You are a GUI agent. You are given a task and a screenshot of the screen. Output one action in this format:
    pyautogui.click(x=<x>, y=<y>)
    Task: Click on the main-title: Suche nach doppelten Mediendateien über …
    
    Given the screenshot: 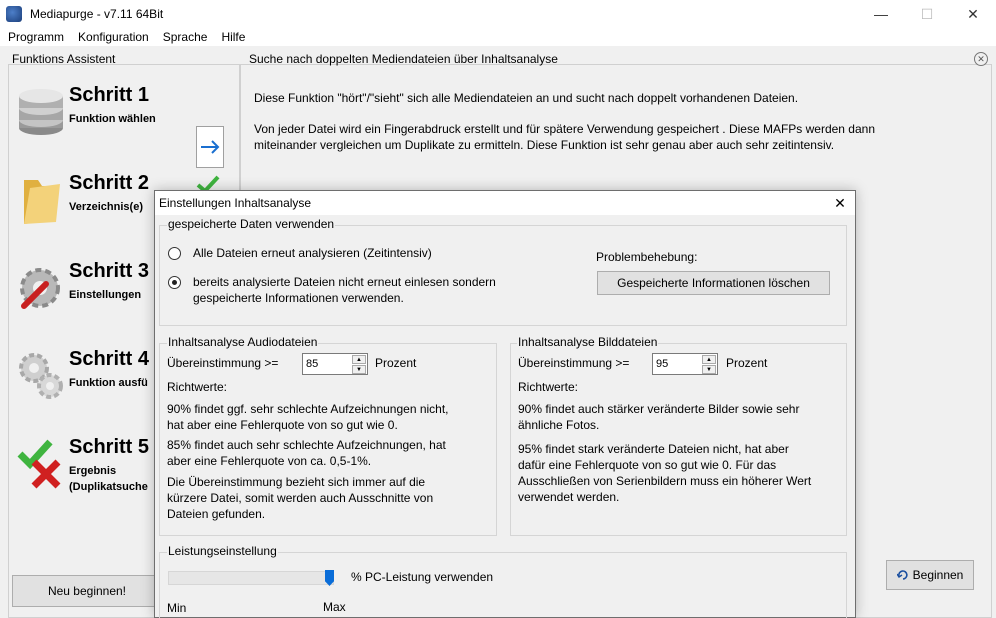 What is the action you would take?
    pyautogui.click(x=403, y=59)
    